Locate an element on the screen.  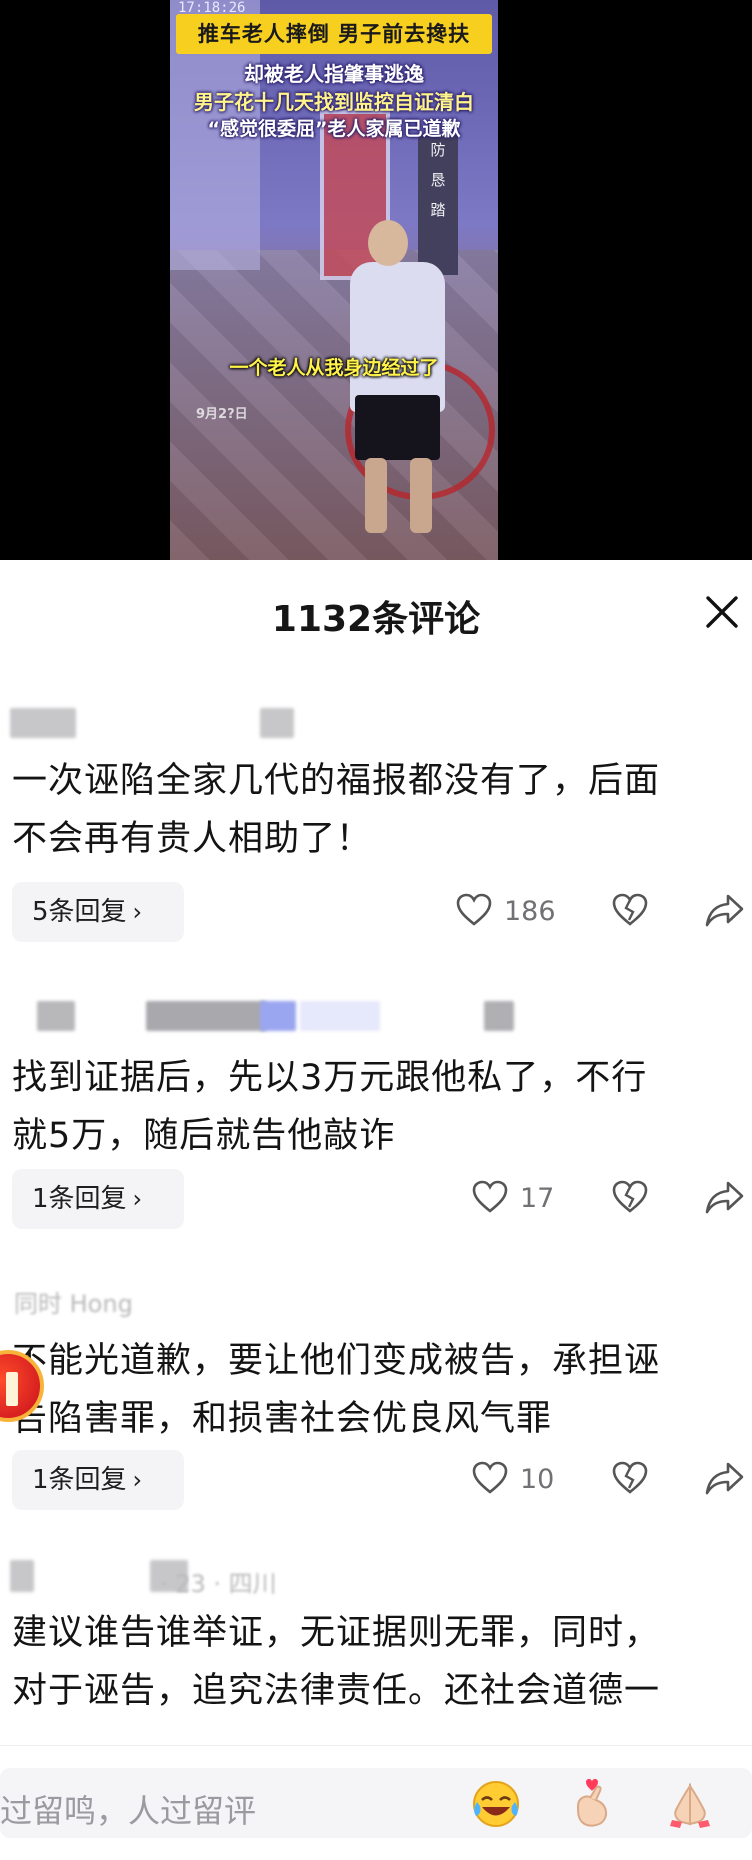
like-count: 186 is located at coordinates (530, 911).